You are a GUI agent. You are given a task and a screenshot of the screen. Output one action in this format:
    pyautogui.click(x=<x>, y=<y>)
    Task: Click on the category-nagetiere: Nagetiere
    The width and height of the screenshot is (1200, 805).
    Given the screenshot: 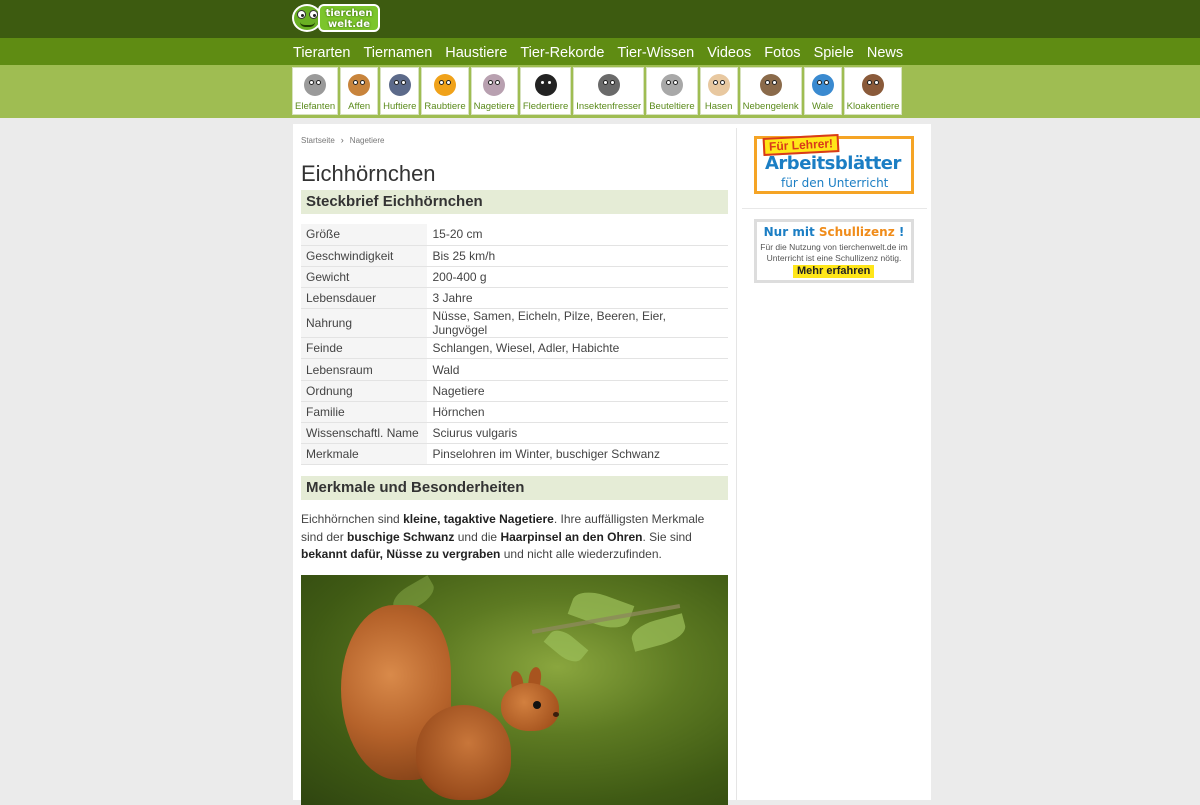 What is the action you would take?
    pyautogui.click(x=494, y=91)
    